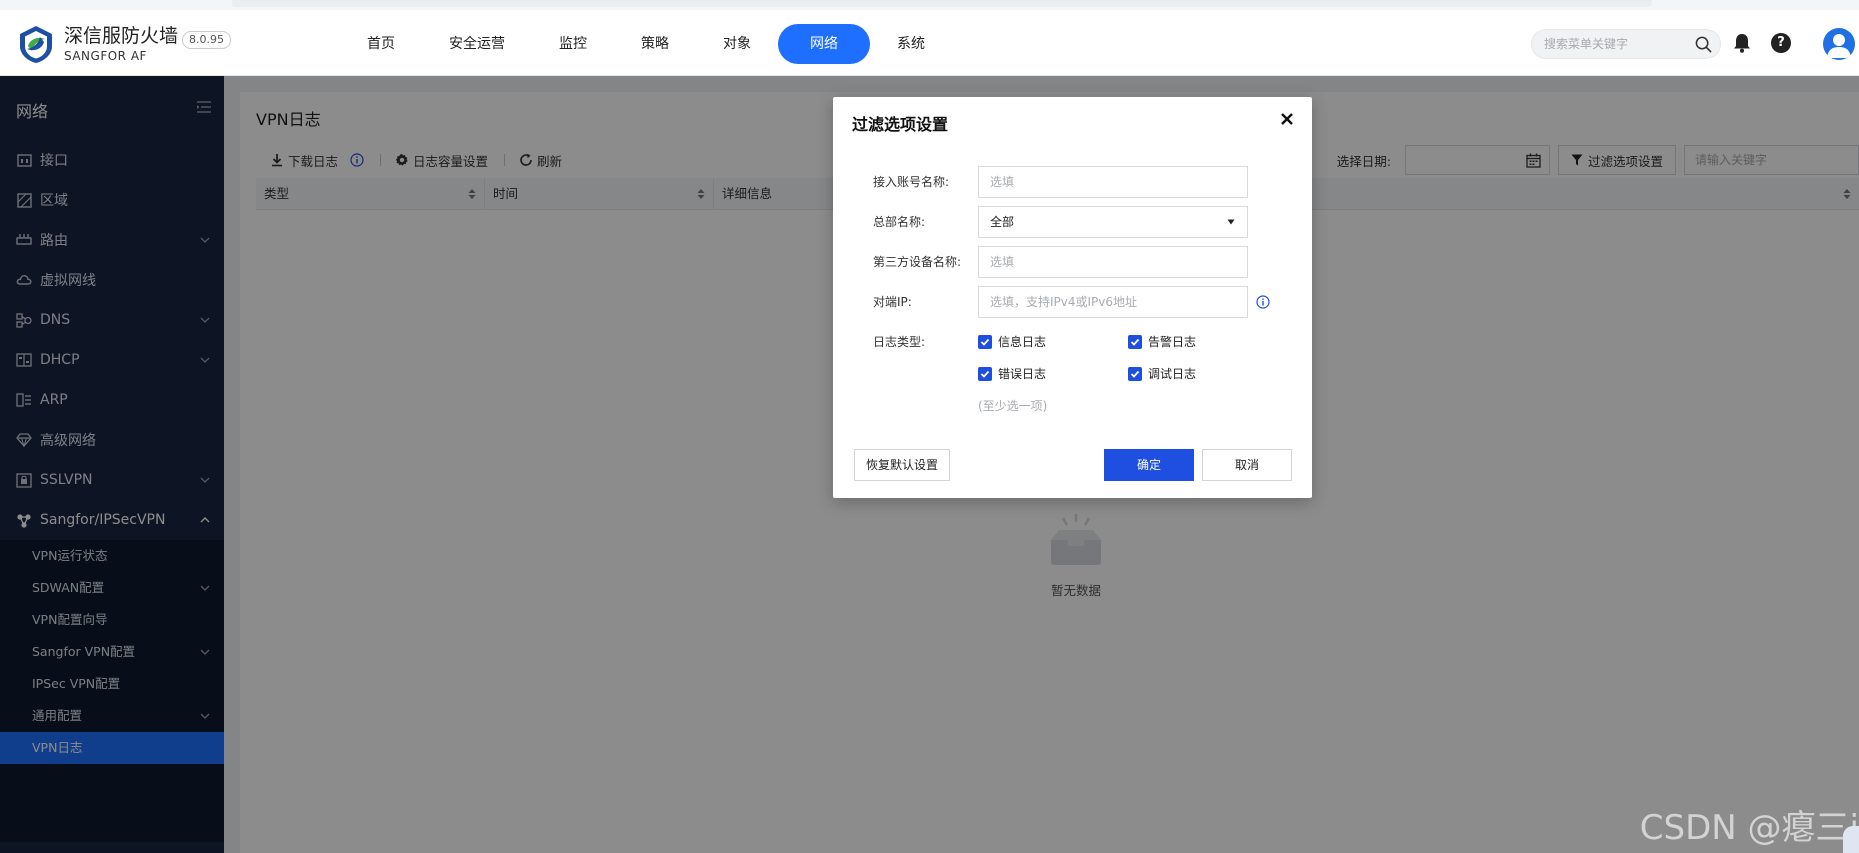 The image size is (1859, 853). I want to click on field-row-third-party: 第三方设备名称:, so click(1072, 262).